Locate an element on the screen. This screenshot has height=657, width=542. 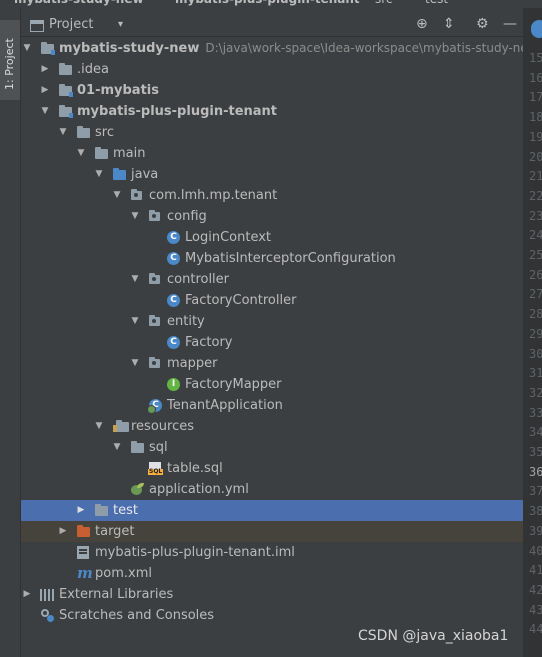
gear-icon: ⚙ is located at coordinates (482, 24).